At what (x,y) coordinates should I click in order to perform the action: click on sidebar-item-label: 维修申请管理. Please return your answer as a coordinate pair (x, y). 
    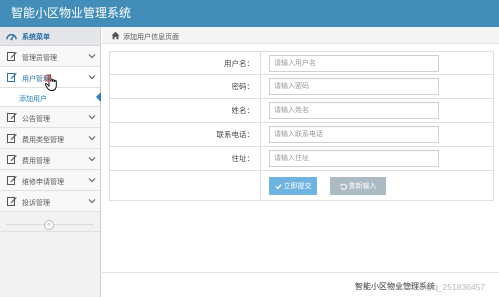
    Looking at the image, I should click on (43, 182).